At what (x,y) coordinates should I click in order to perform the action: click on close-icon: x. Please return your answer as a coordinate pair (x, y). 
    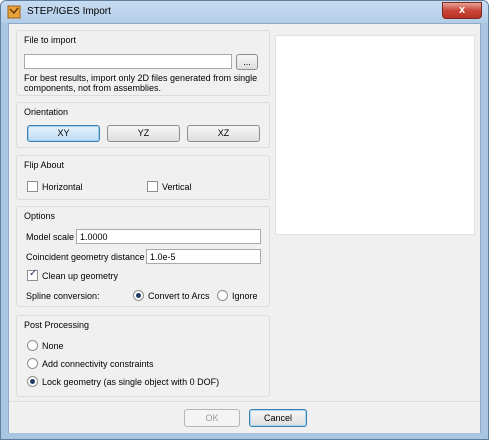
    Looking at the image, I should click on (462, 10).